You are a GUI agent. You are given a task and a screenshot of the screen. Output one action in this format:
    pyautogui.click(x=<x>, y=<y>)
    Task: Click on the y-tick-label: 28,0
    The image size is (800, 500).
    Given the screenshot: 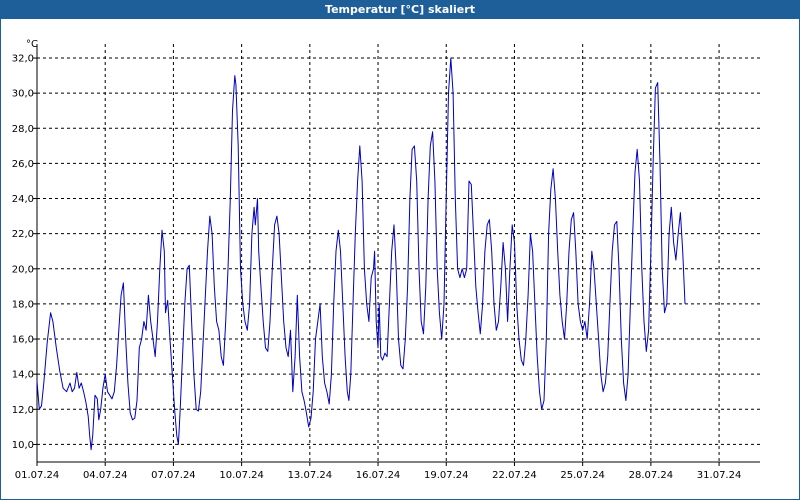 What is the action you would take?
    pyautogui.click(x=23, y=129)
    